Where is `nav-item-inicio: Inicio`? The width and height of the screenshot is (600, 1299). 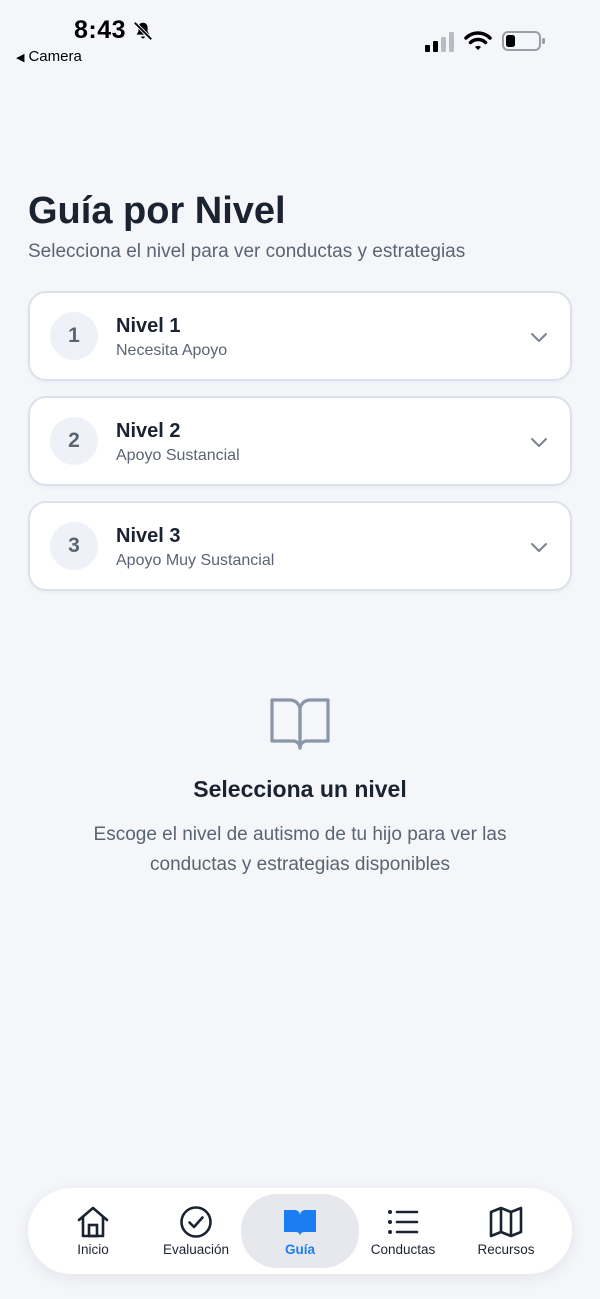
nav-item-inicio: Inicio is located at coordinates (93, 1231).